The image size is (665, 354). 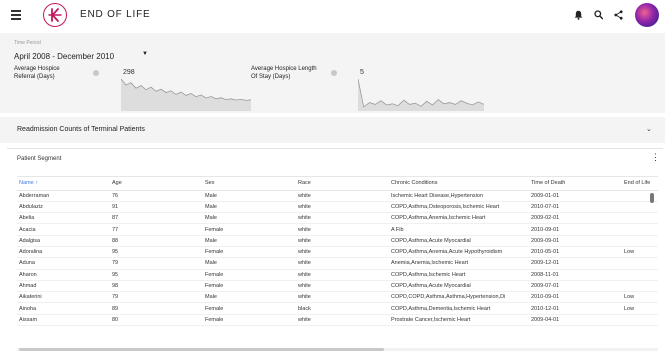 I want to click on column-header-name: Name ↑, so click(x=63, y=184).